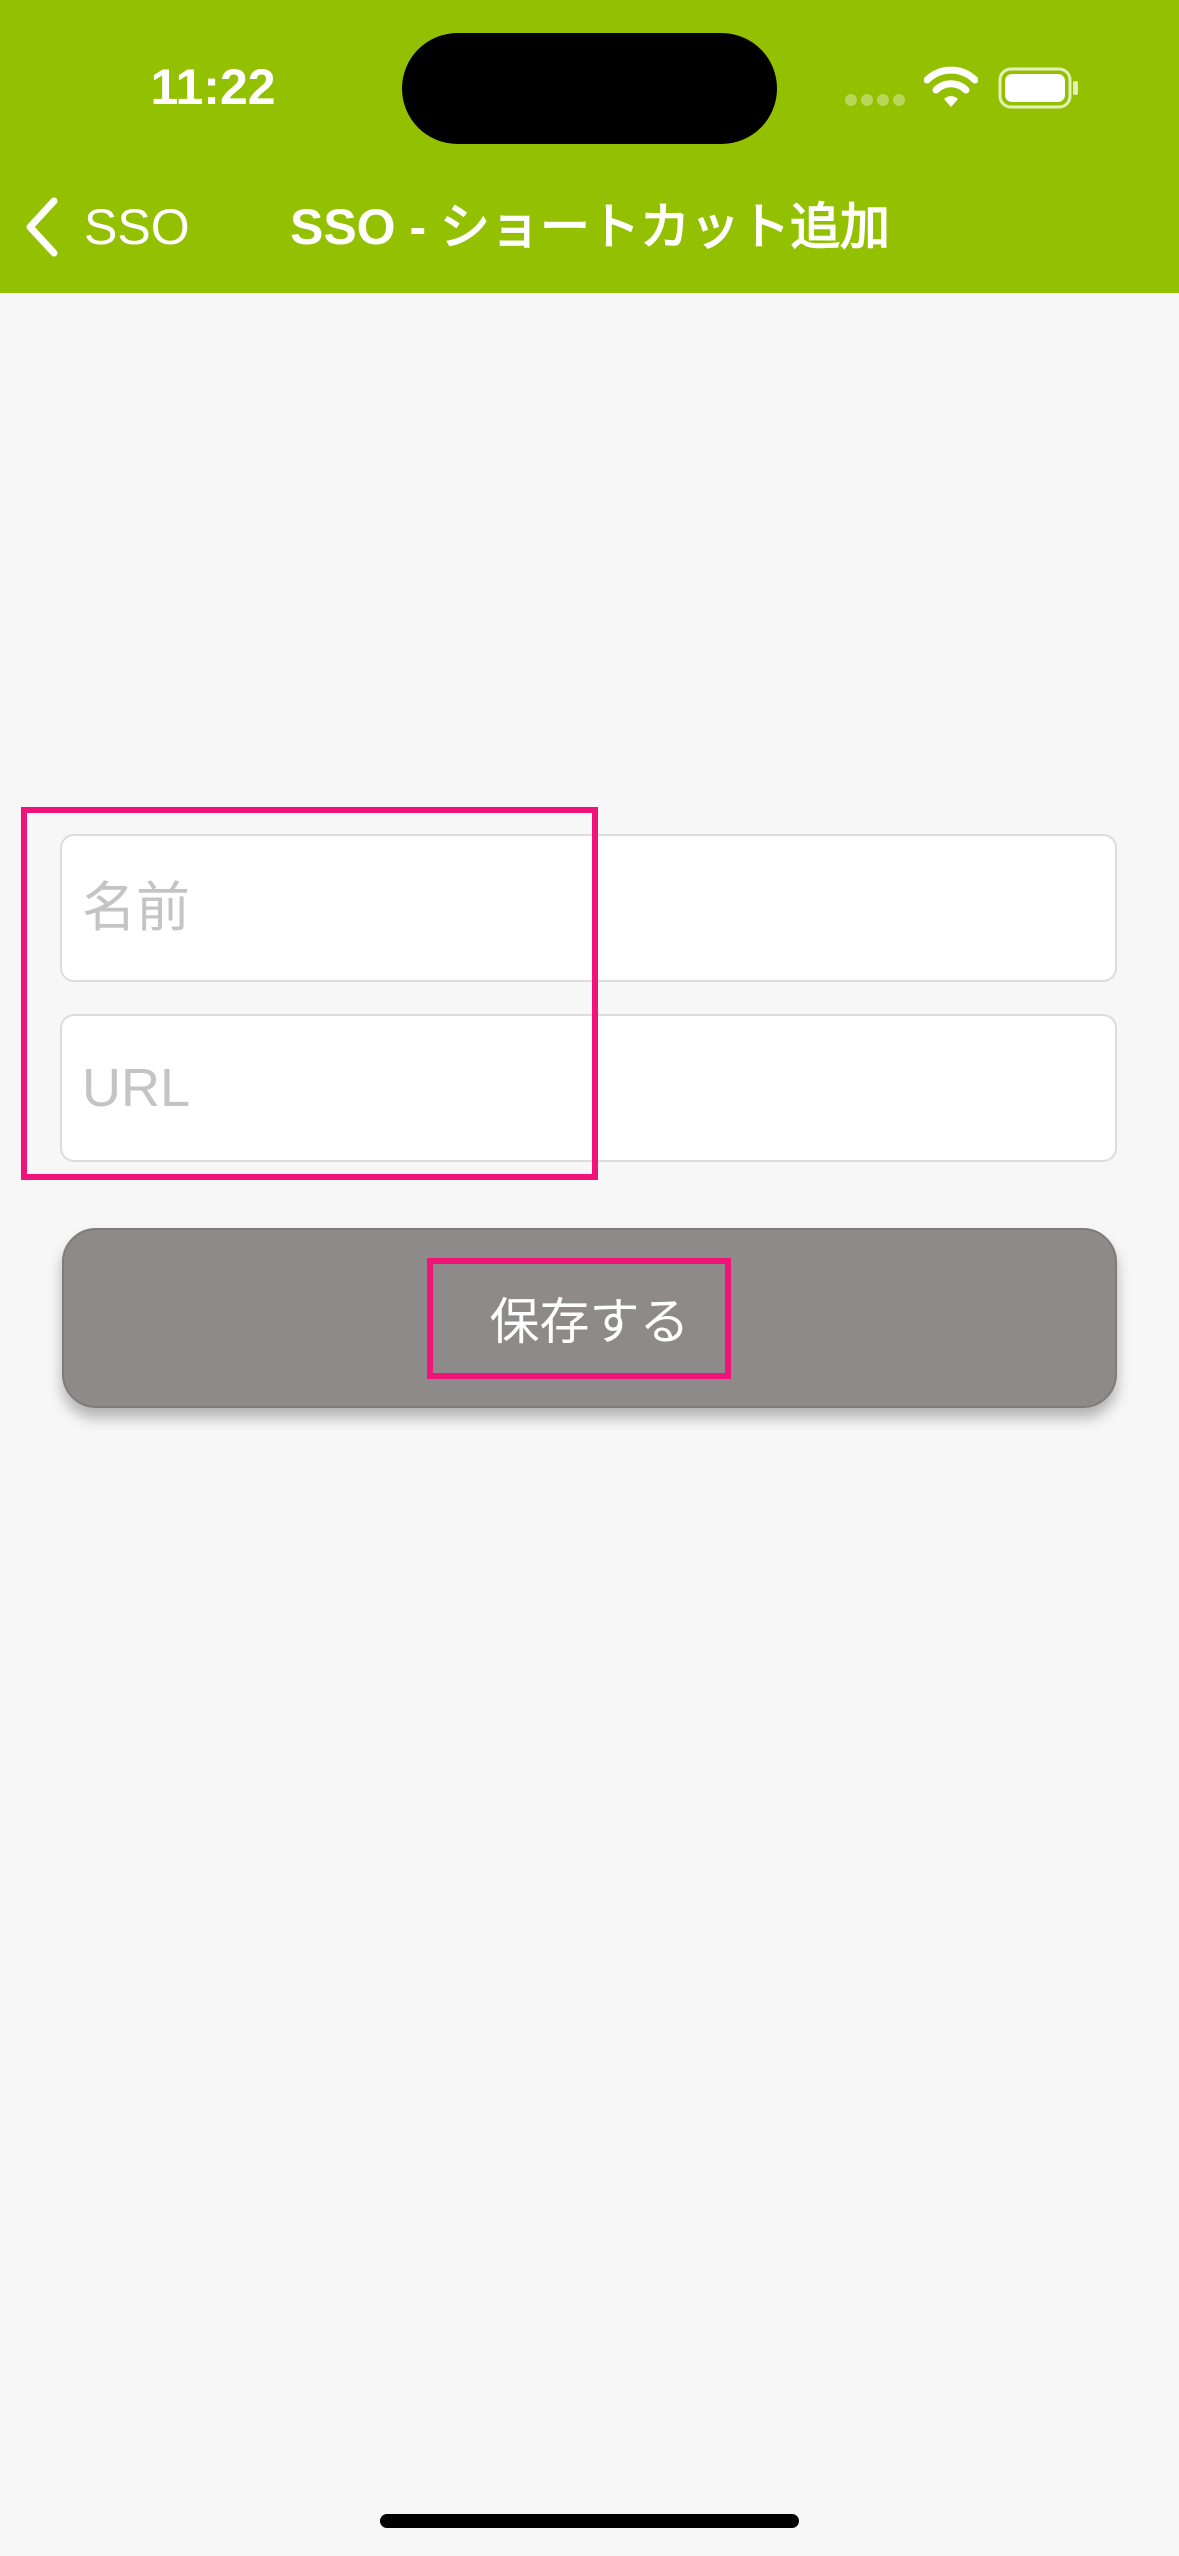 This screenshot has height=2556, width=1179. What do you see at coordinates (875, 101) in the screenshot?
I see `cellular-signal-icon` at bounding box center [875, 101].